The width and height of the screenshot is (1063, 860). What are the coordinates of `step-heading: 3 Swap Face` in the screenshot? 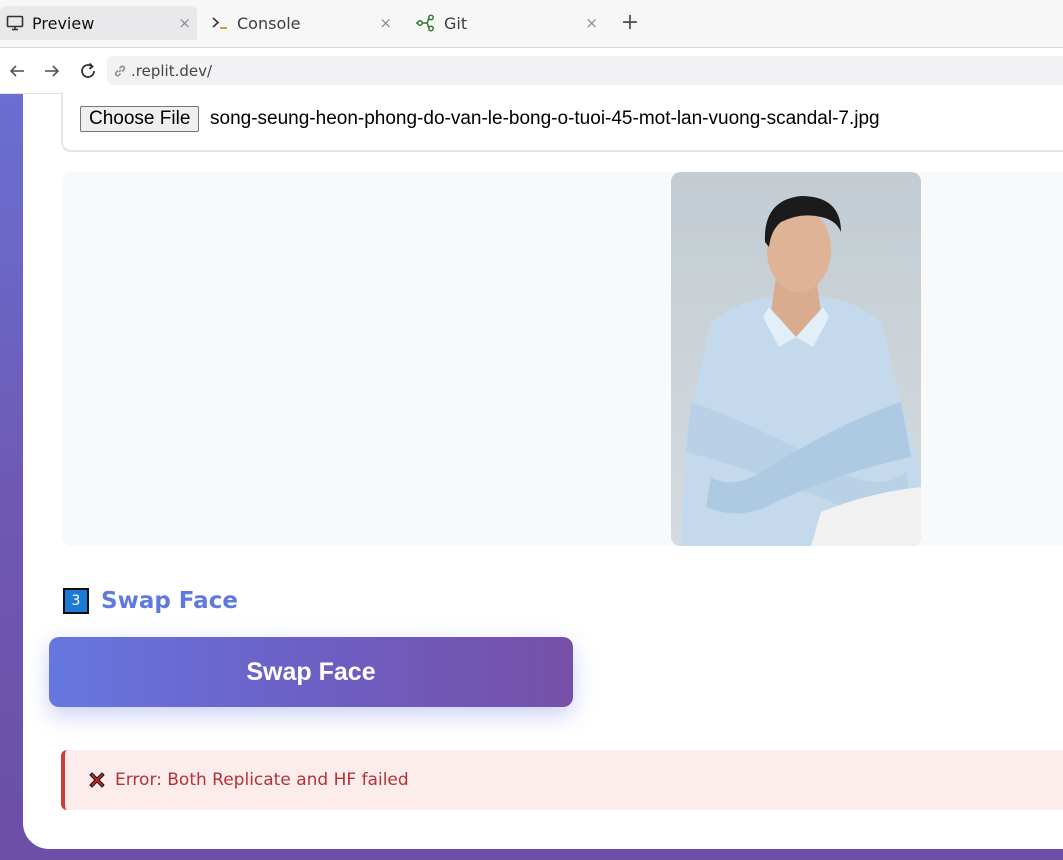 It's located at (150, 601).